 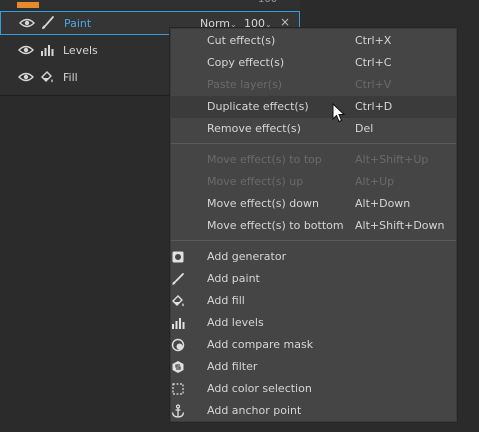 I want to click on menu-item-add-filter: Add filter, so click(x=313, y=367).